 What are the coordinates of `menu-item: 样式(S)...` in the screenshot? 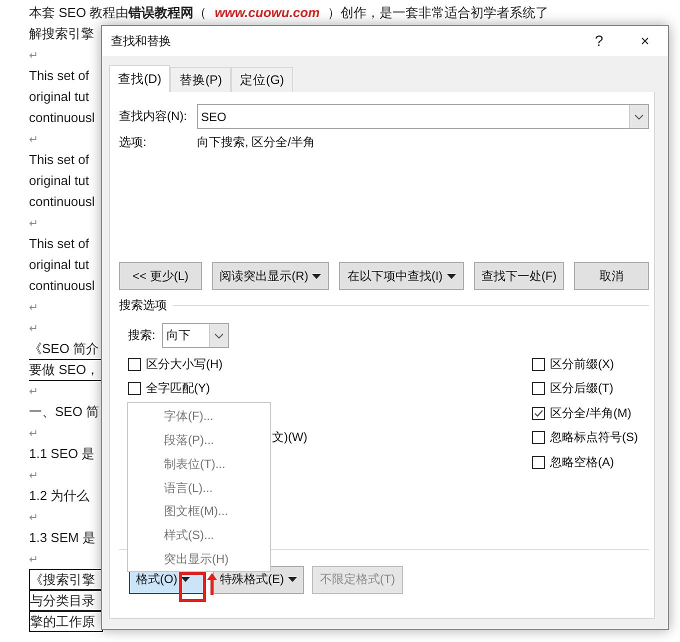 It's located at (199, 536).